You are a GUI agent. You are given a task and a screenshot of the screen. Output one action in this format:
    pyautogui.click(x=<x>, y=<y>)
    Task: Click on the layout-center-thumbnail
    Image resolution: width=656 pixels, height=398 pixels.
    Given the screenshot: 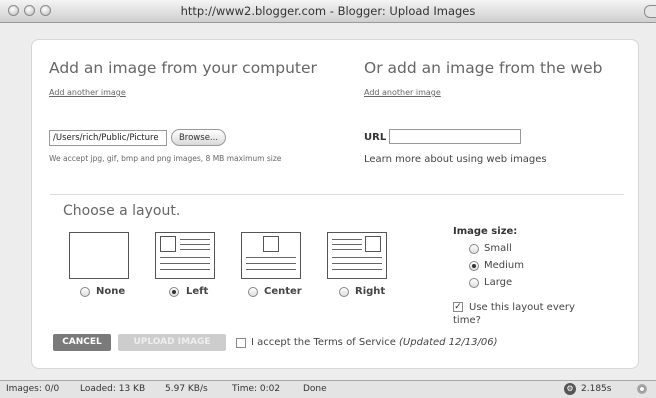 What is the action you would take?
    pyautogui.click(x=271, y=255)
    